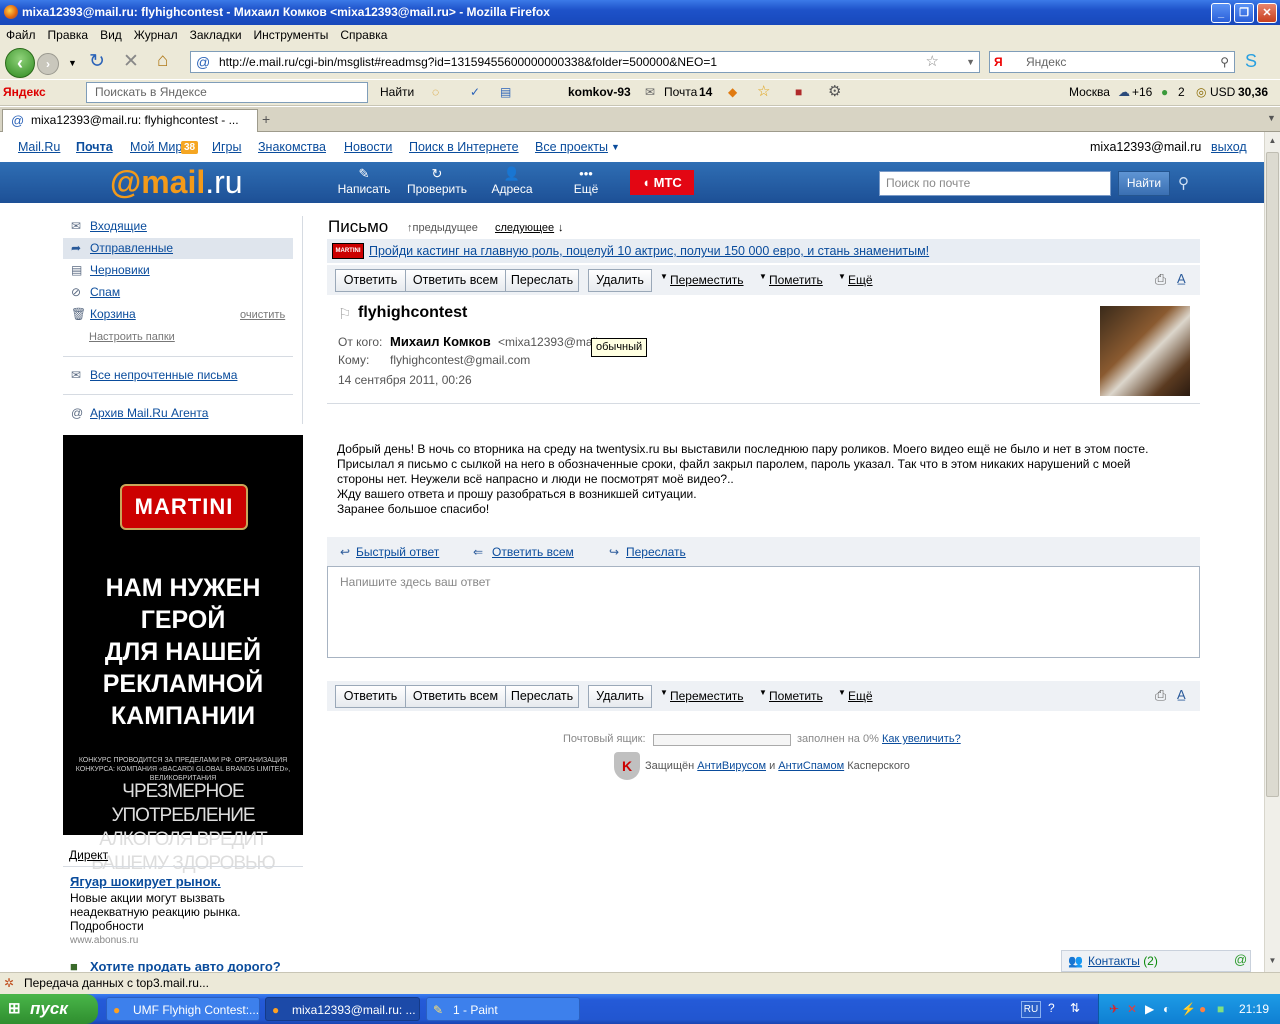  What do you see at coordinates (464, 147) in the screenshot?
I see `nav-web-search: Поиск в Интернете` at bounding box center [464, 147].